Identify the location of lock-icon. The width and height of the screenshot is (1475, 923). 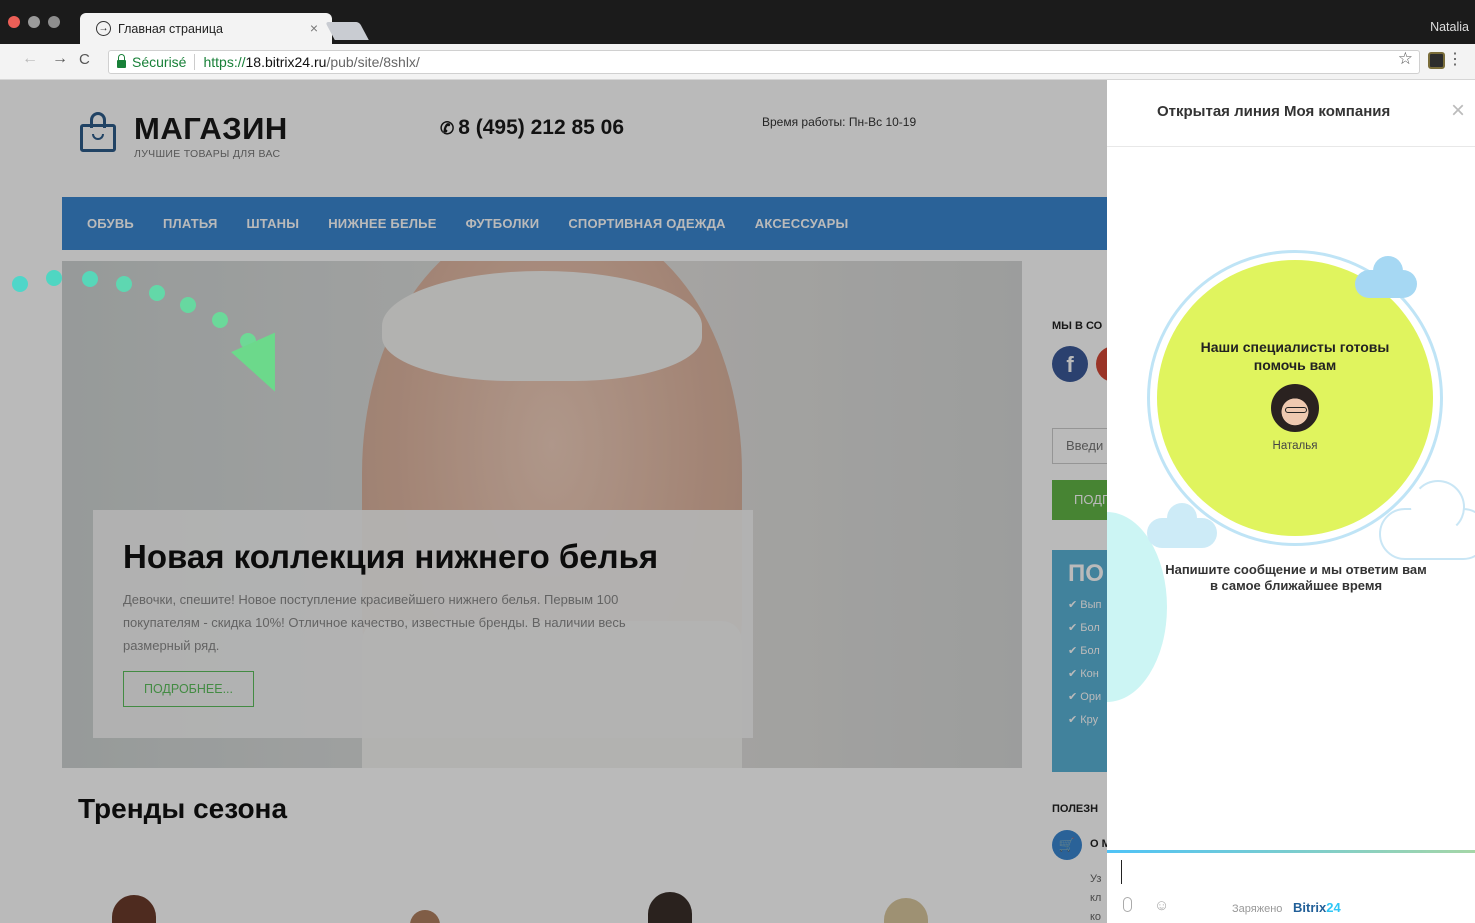
(121, 61).